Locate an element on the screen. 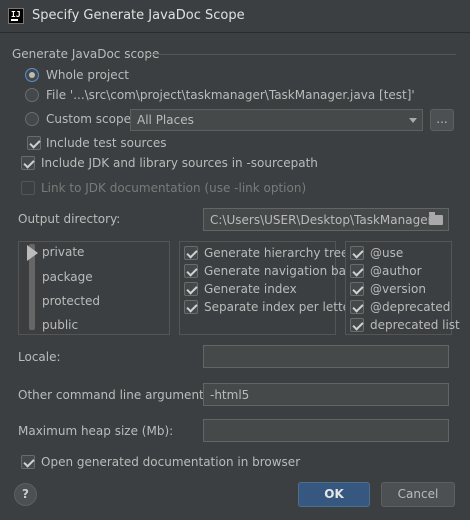 The image size is (470, 520). custom-scope-dropdown: All Places is located at coordinates (276, 120).